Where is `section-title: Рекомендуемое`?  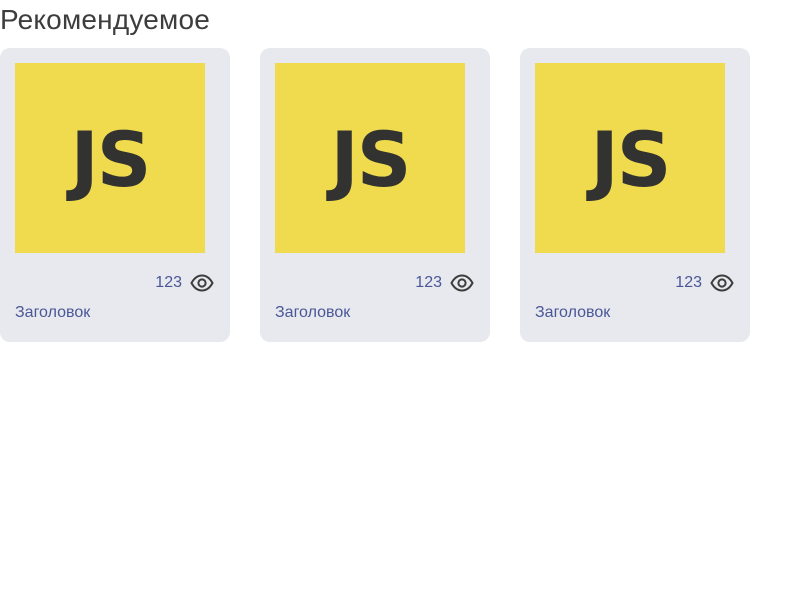 section-title: Рекомендуемое is located at coordinates (105, 19).